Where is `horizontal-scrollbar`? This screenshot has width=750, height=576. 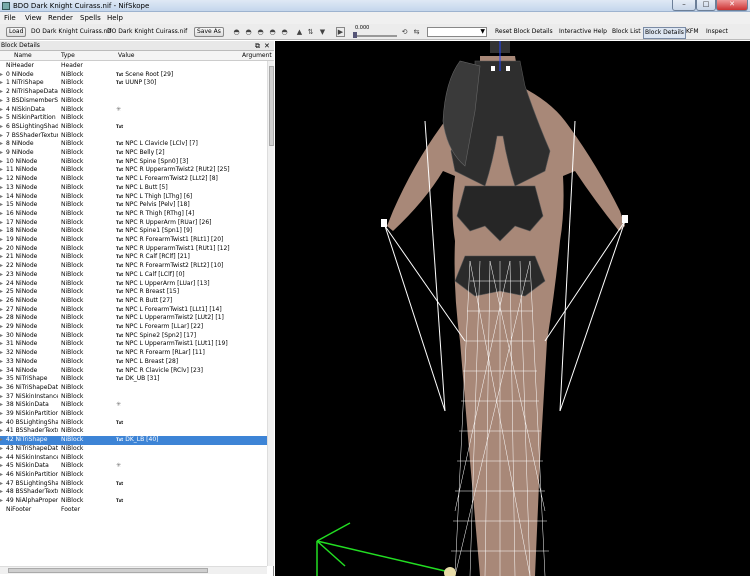 horizontal-scrollbar is located at coordinates (133, 570).